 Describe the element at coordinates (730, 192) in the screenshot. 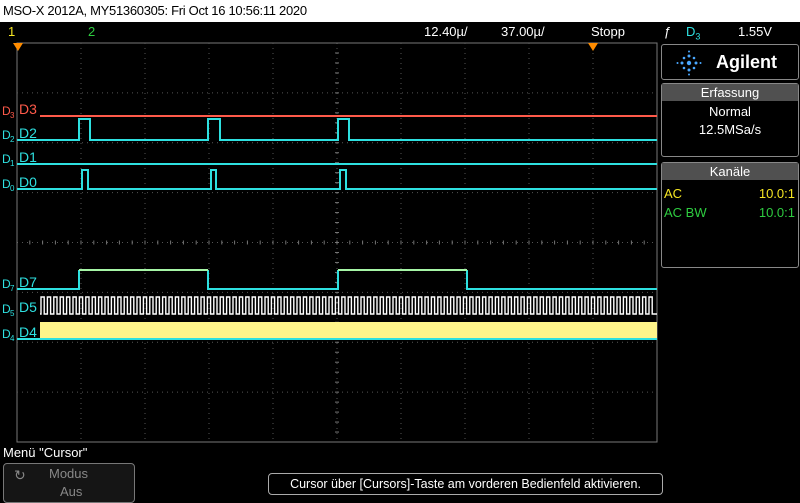

I see `channel-row: AC 10.0:1` at that location.